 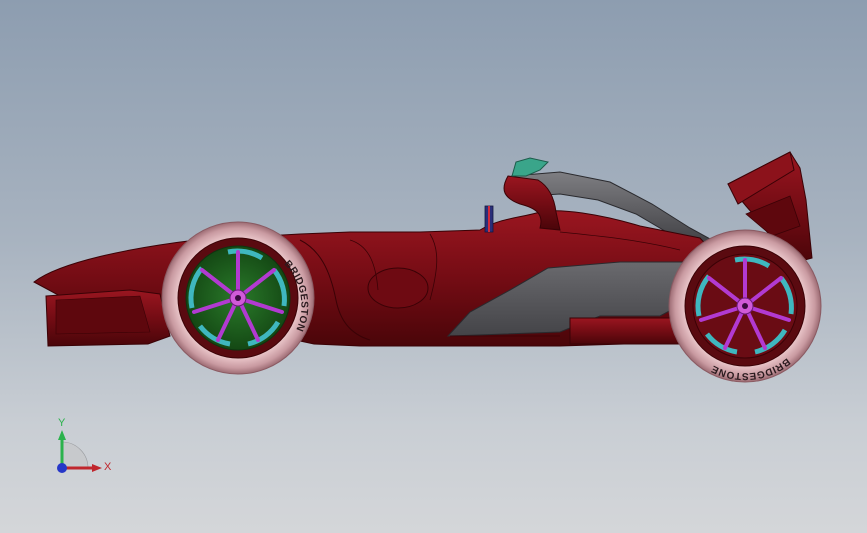 What do you see at coordinates (108, 467) in the screenshot?
I see `x-axis-label: X` at bounding box center [108, 467].